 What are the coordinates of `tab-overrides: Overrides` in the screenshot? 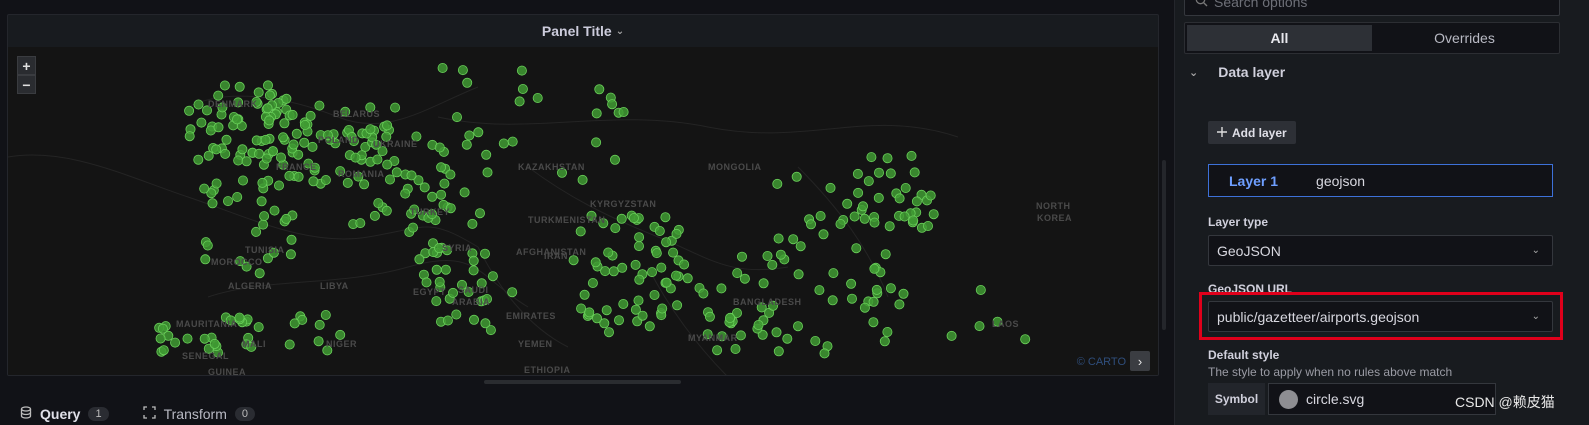 It's located at (1464, 38).